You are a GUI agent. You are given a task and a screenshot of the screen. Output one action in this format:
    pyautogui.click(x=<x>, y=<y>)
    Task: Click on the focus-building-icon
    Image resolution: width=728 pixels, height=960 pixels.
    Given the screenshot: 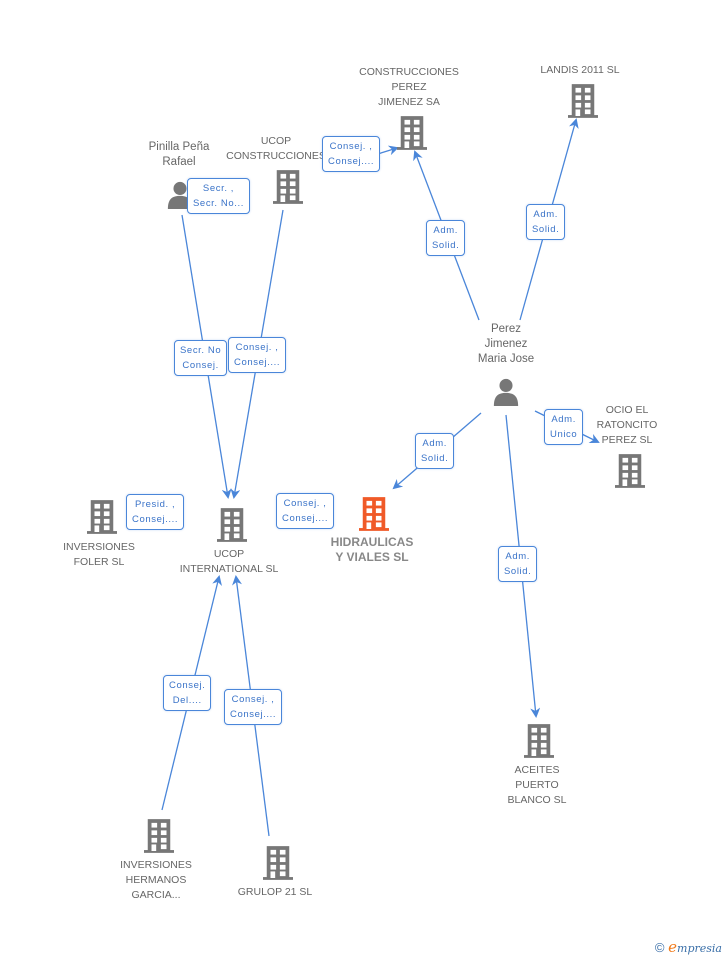 What is the action you would take?
    pyautogui.click(x=374, y=514)
    